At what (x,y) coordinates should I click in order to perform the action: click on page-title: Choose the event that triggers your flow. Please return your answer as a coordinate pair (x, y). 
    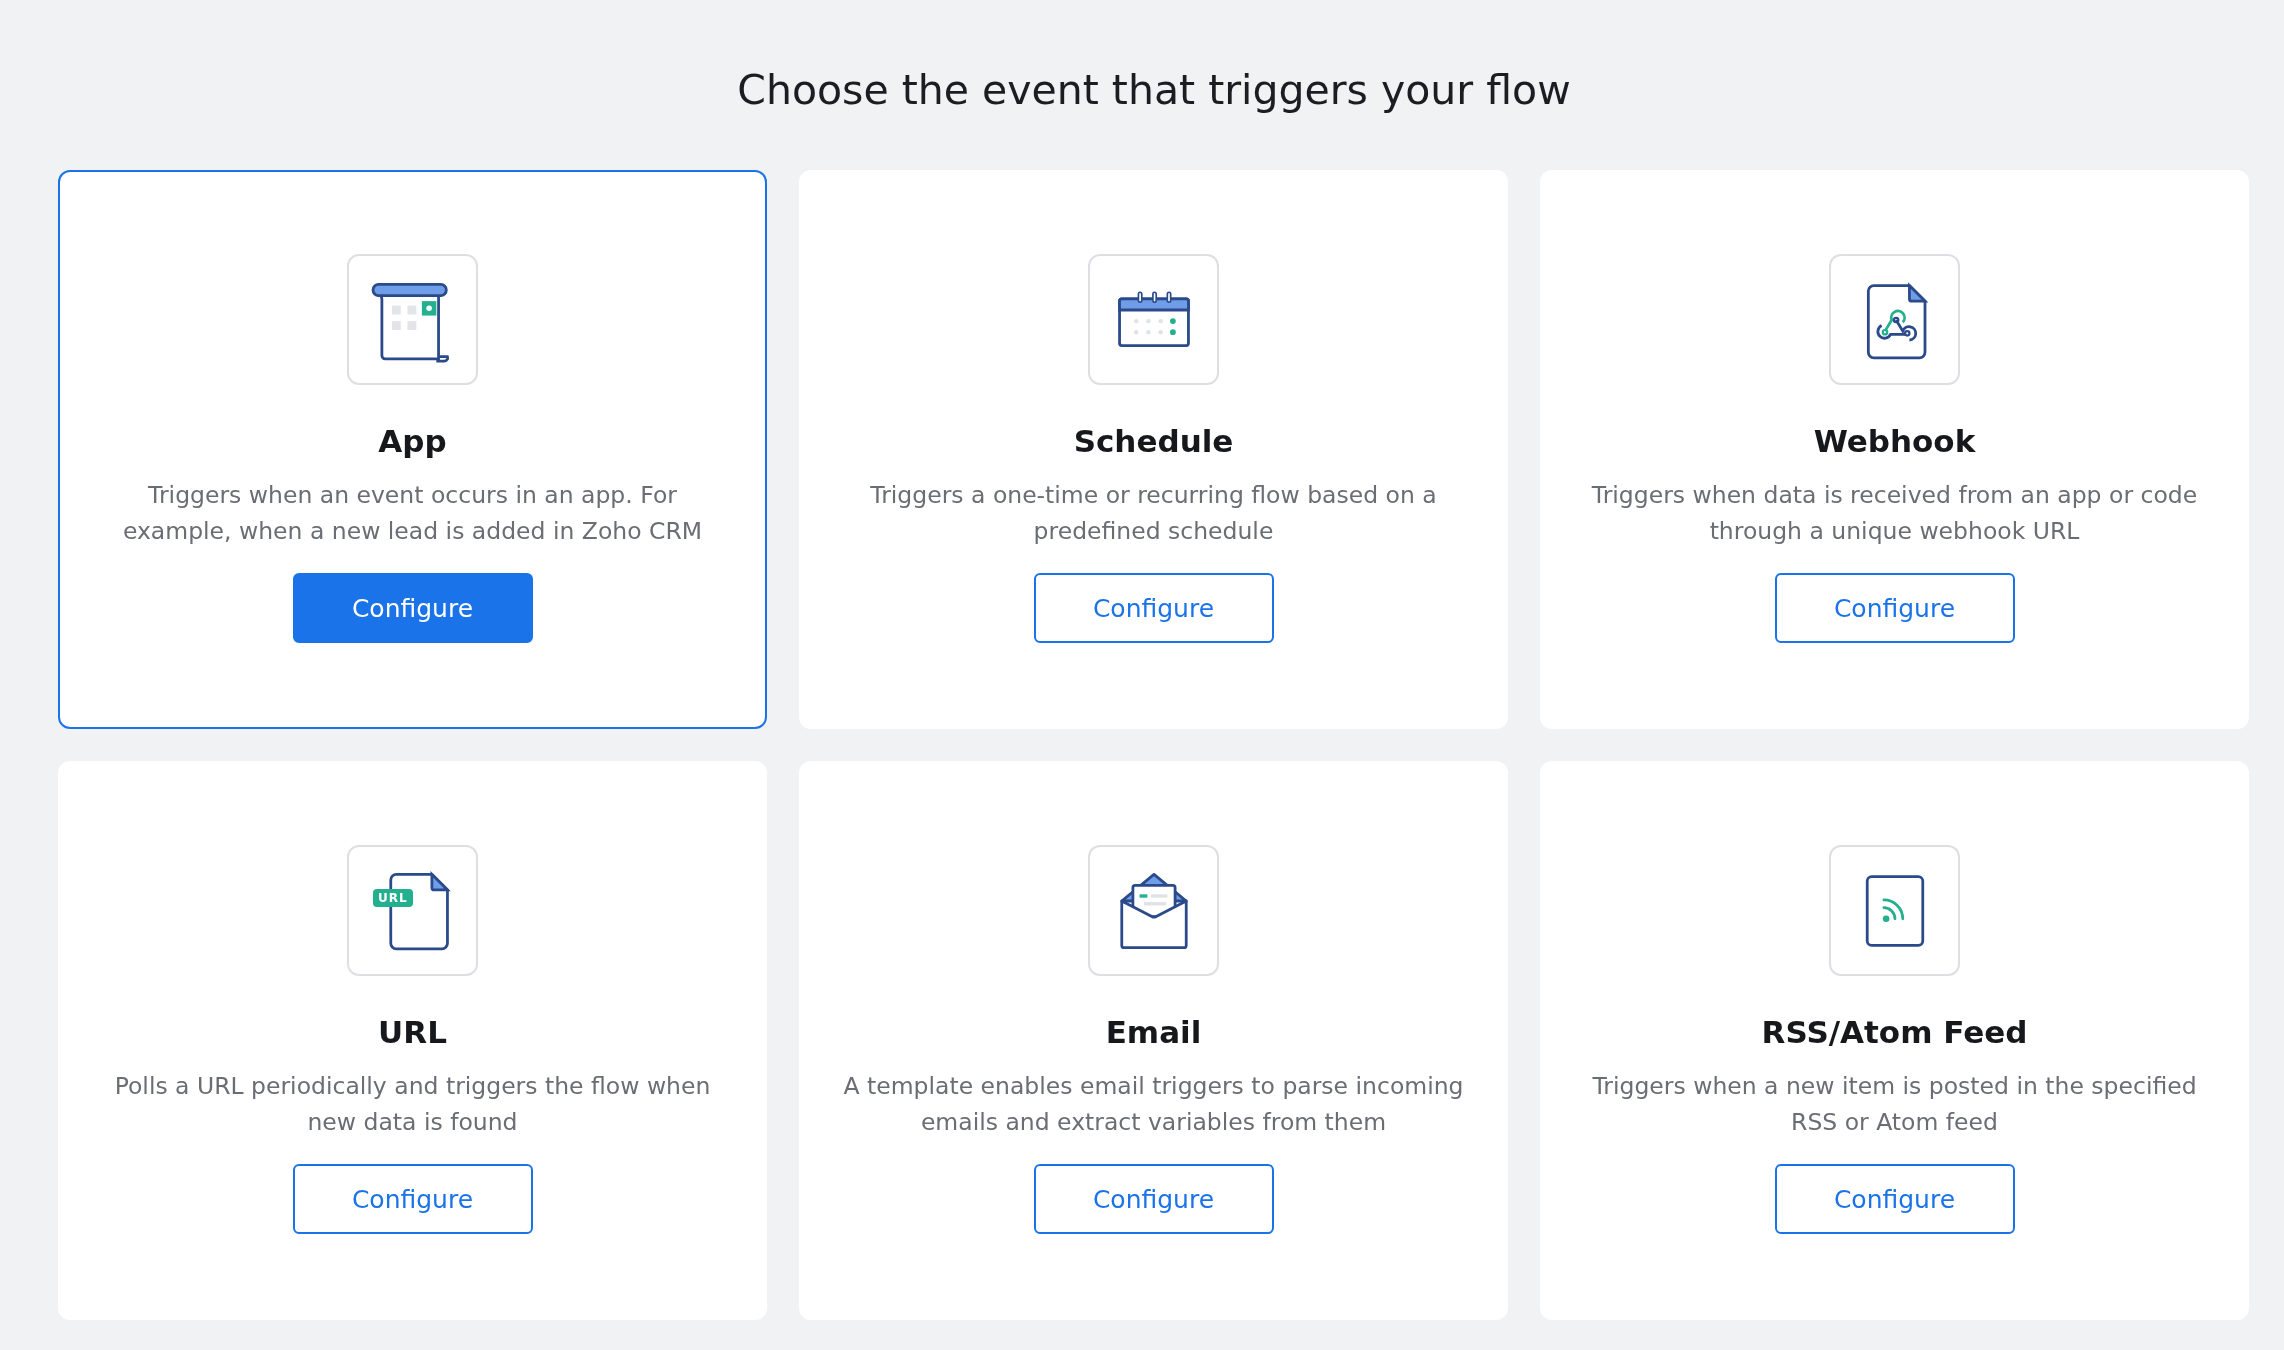
    Looking at the image, I should click on (1154, 90).